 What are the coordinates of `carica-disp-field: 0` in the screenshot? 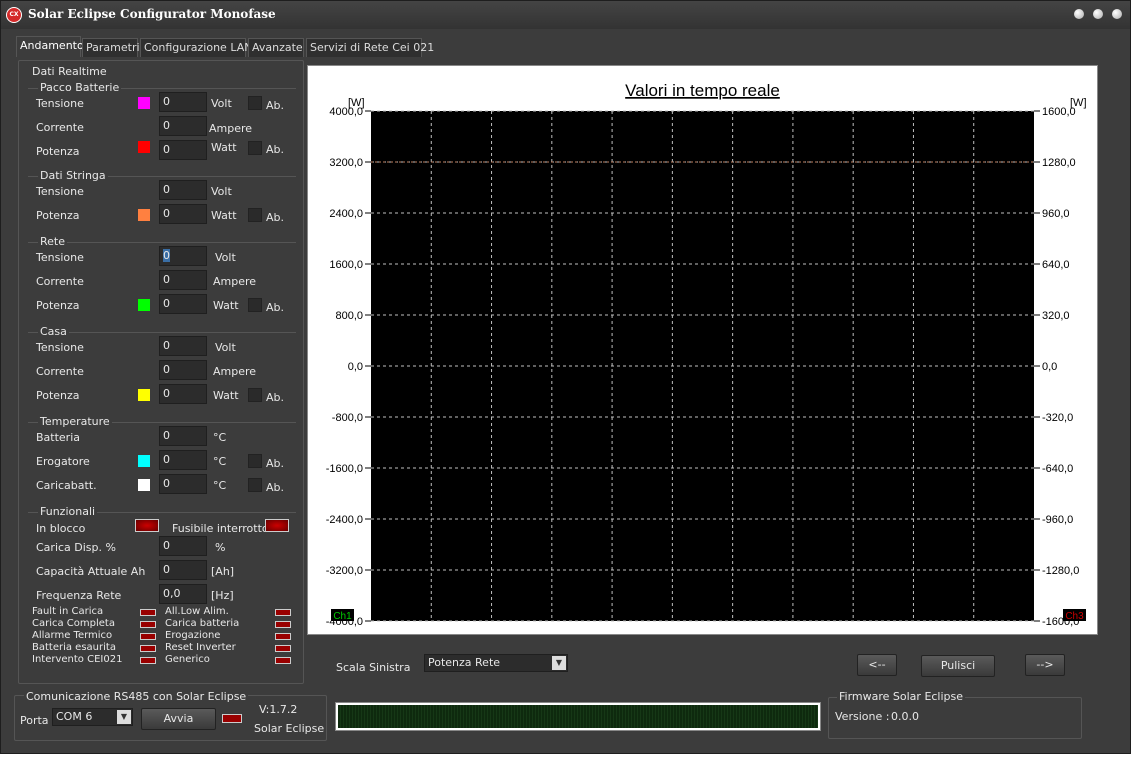 It's located at (183, 546).